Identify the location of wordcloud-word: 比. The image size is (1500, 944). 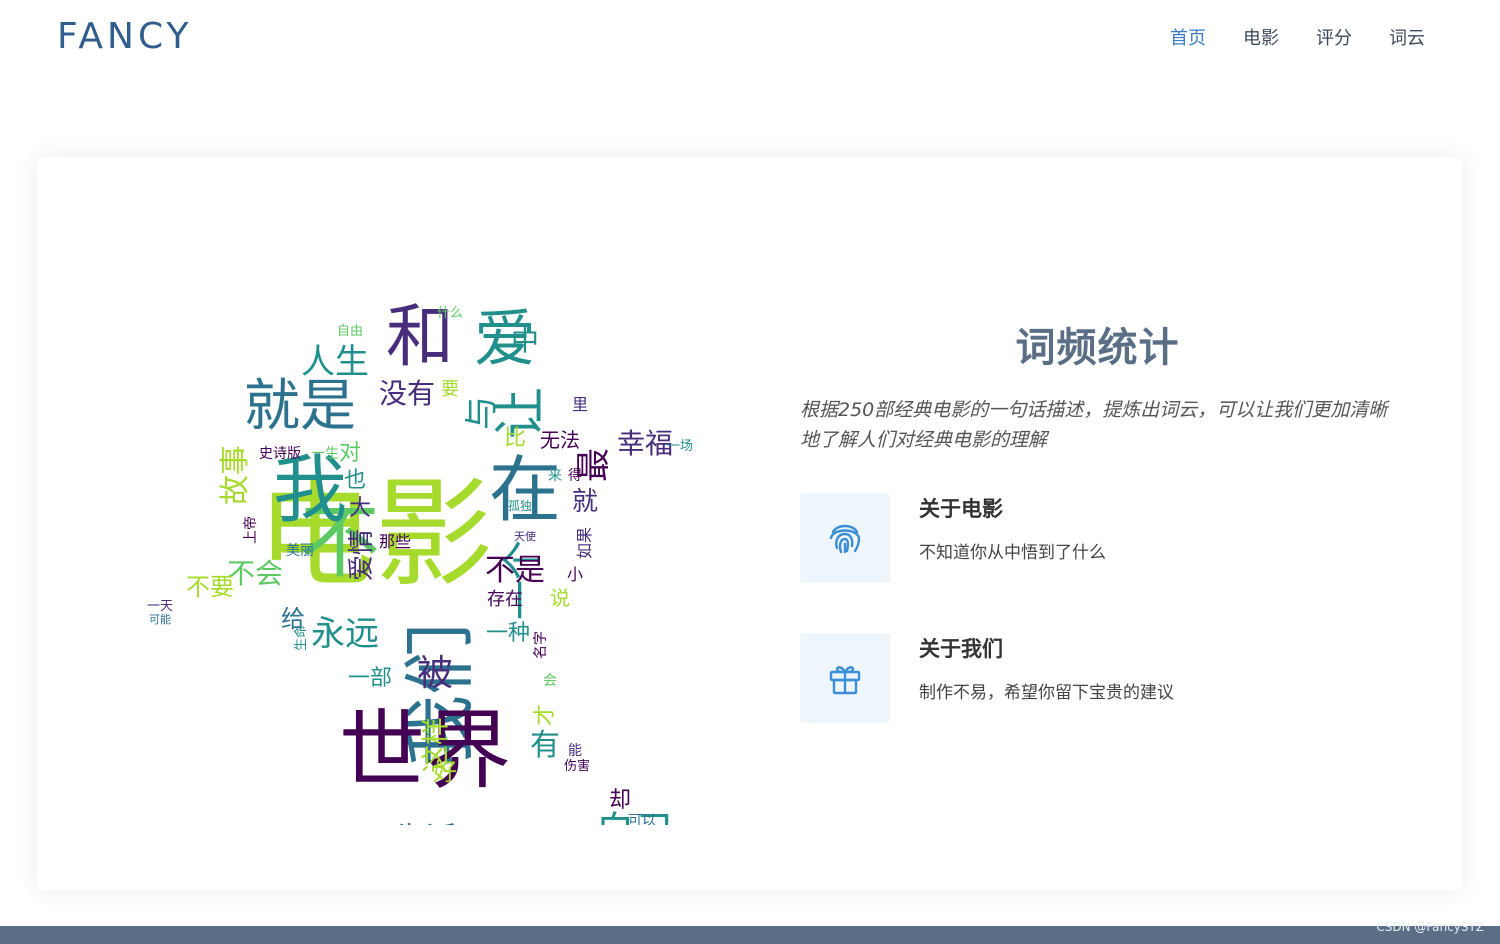
(515, 438).